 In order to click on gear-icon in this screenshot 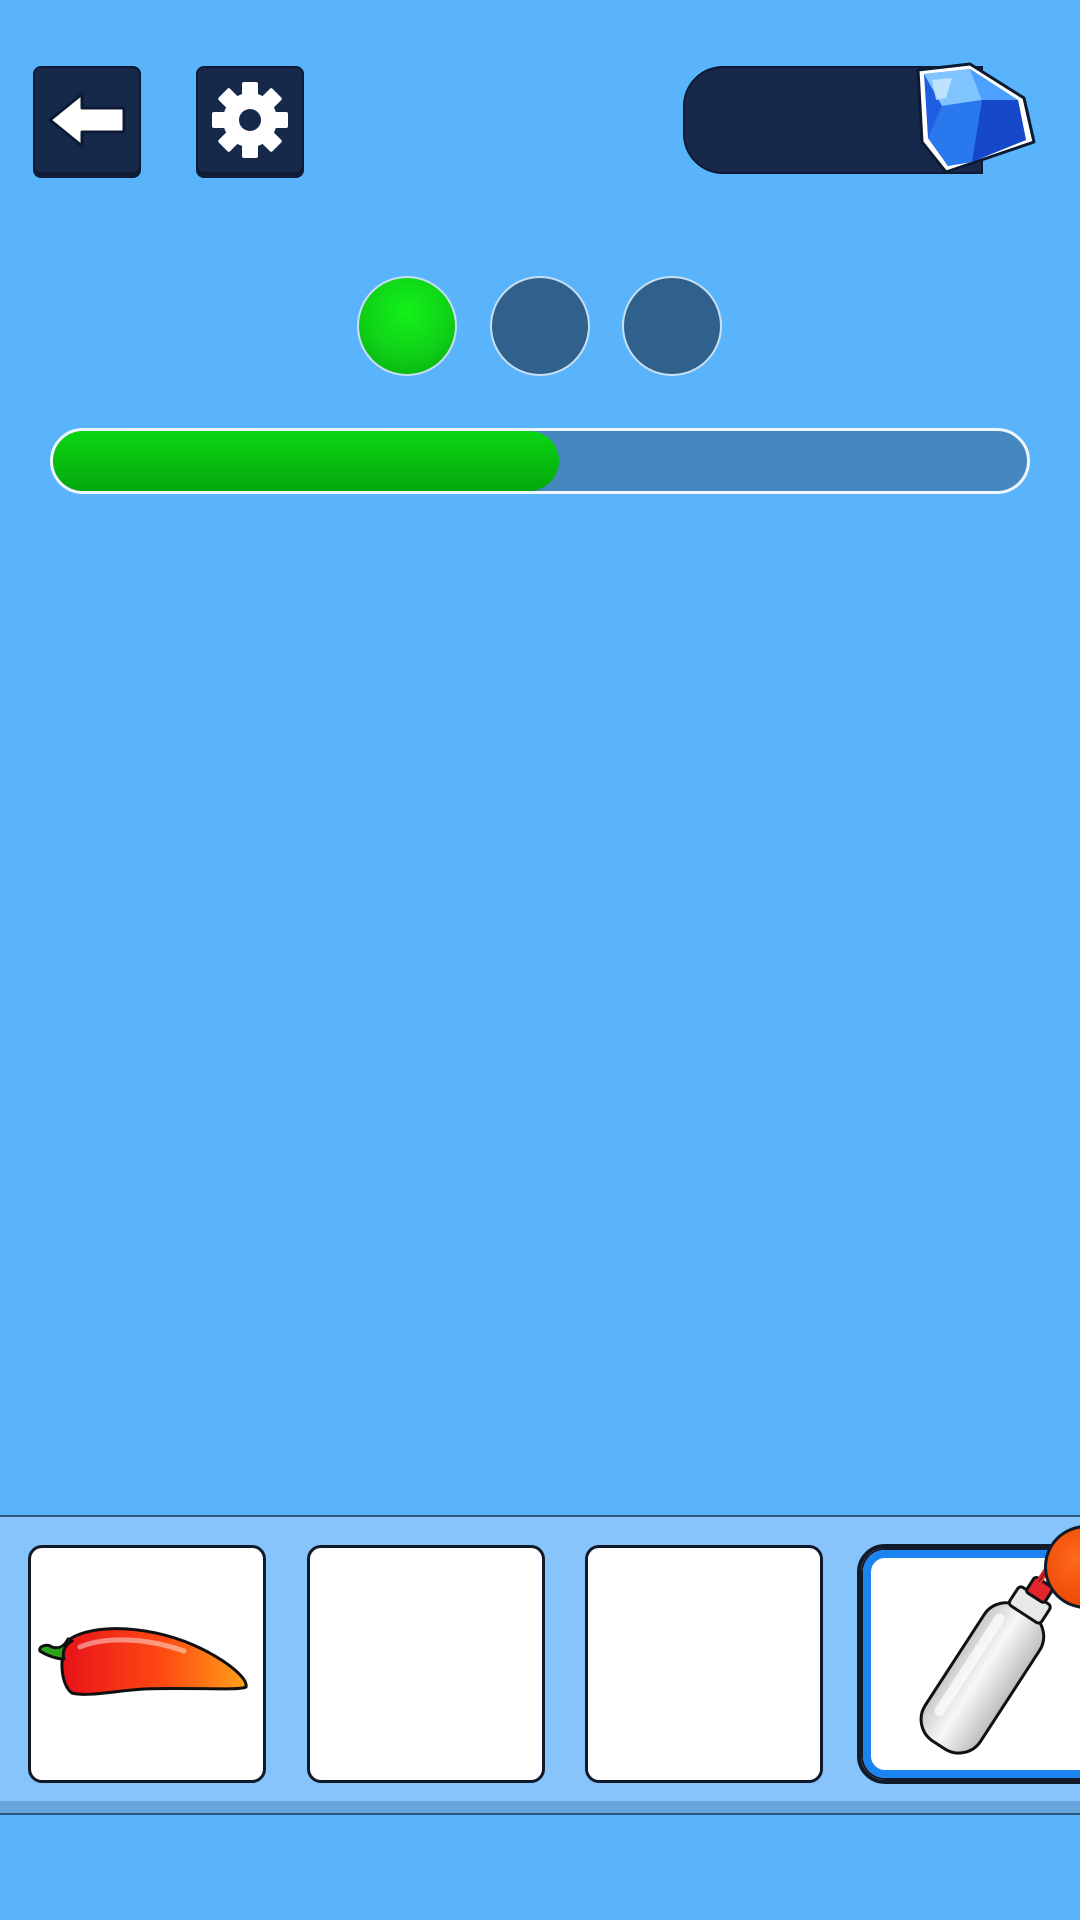, I will do `click(250, 120)`.